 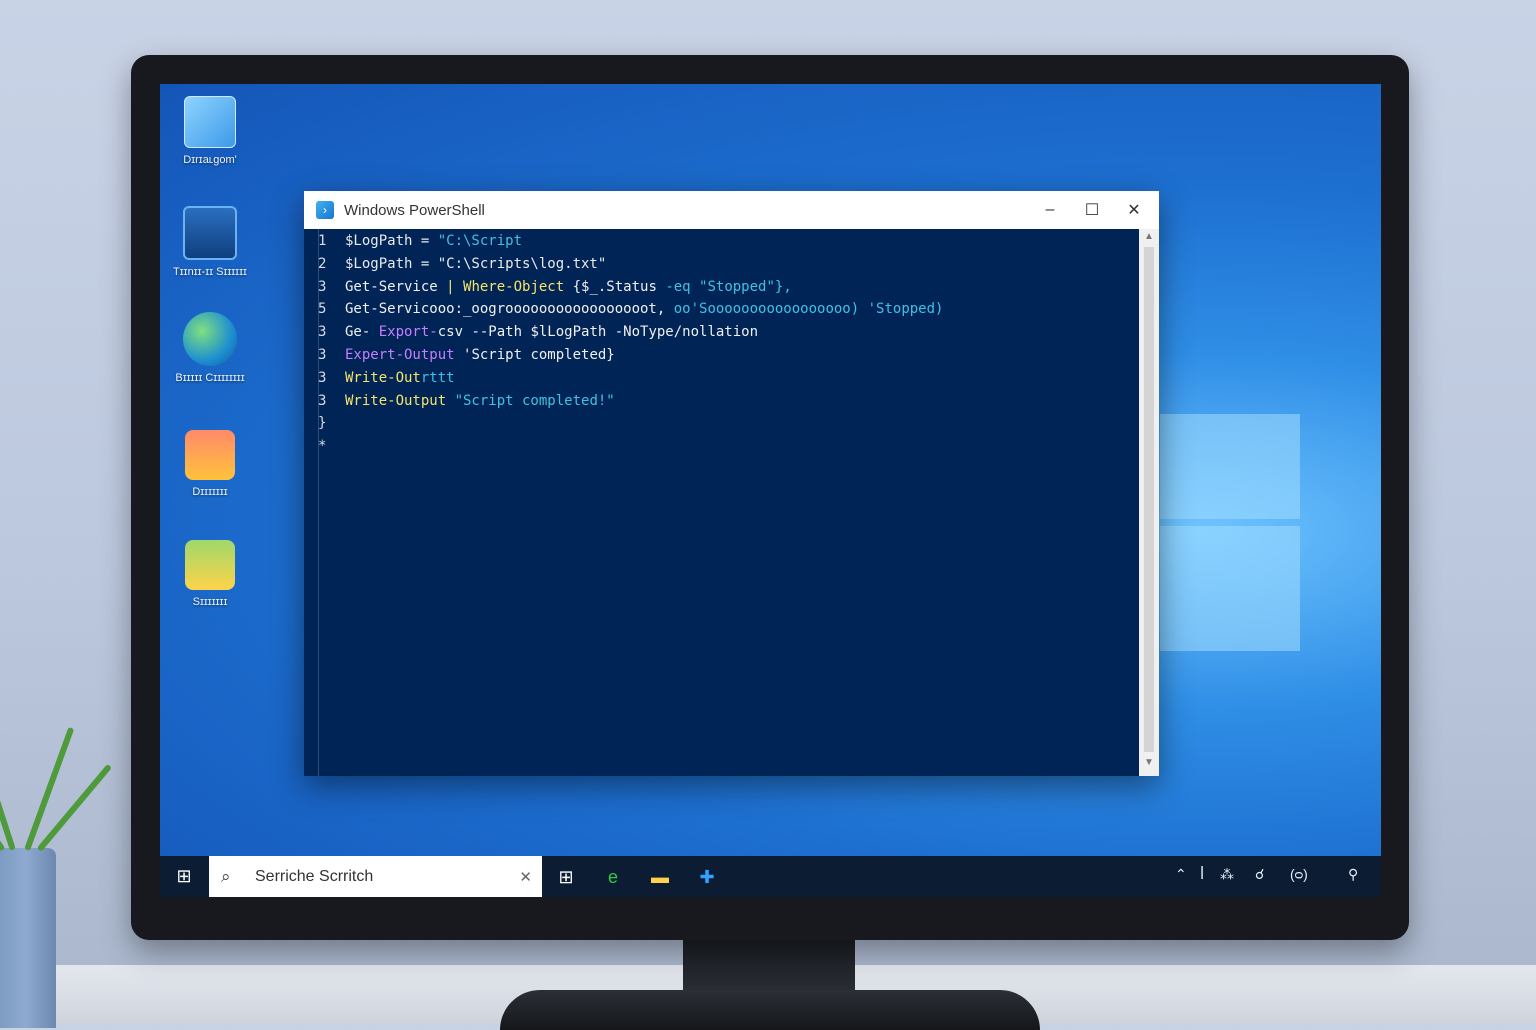 What do you see at coordinates (325, 210) in the screenshot?
I see `powershell-icon: ›` at bounding box center [325, 210].